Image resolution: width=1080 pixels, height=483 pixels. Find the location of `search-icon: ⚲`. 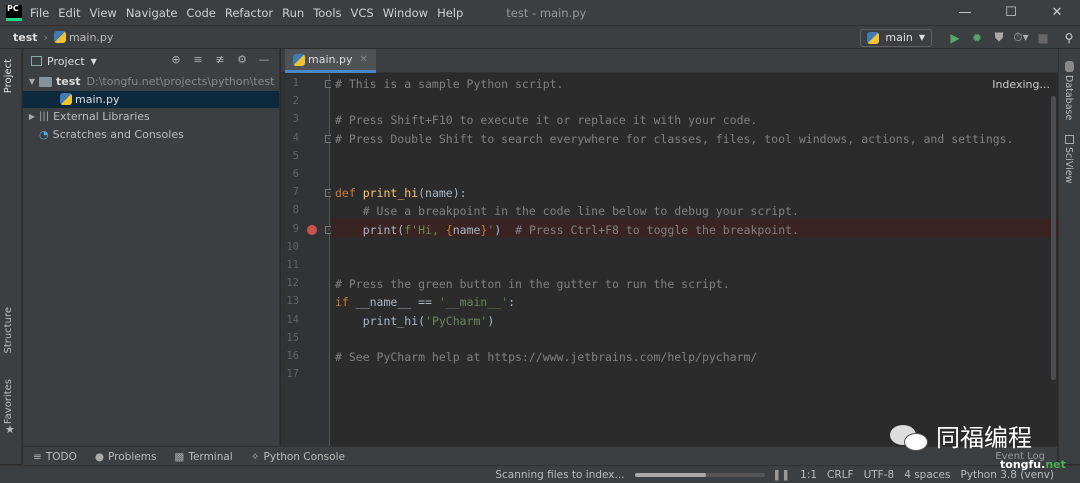

search-icon: ⚲ is located at coordinates (1069, 38).